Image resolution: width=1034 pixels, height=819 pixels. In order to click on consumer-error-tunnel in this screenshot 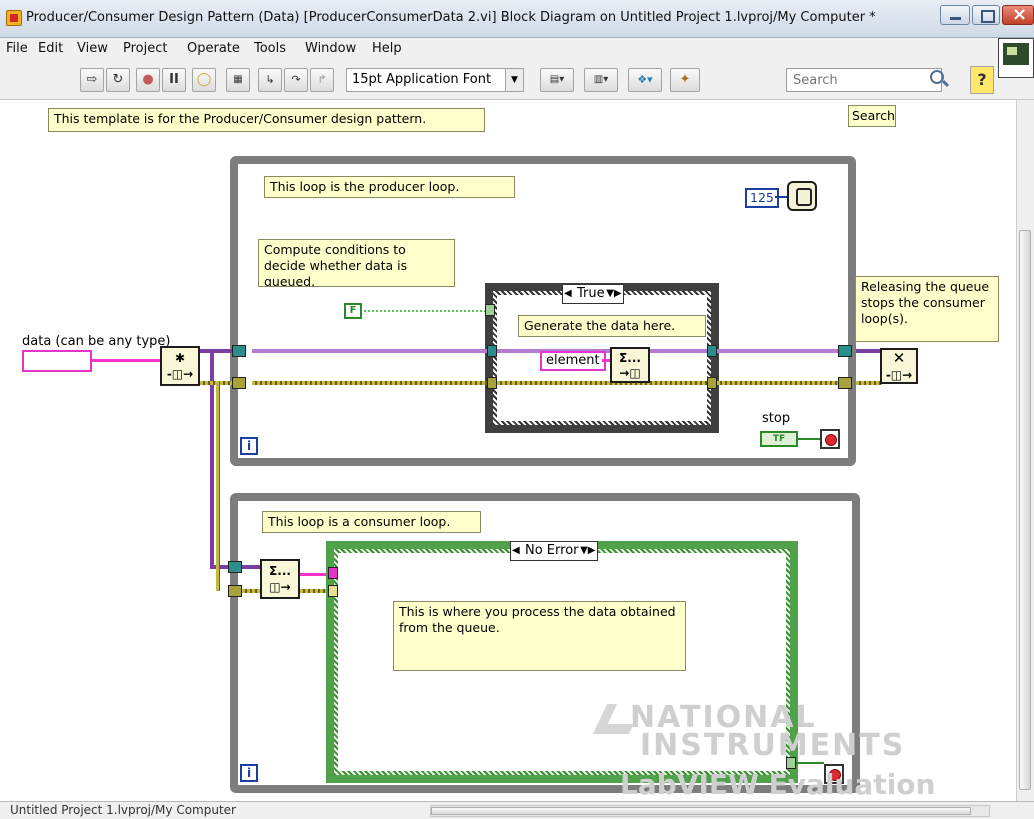, I will do `click(235, 591)`.